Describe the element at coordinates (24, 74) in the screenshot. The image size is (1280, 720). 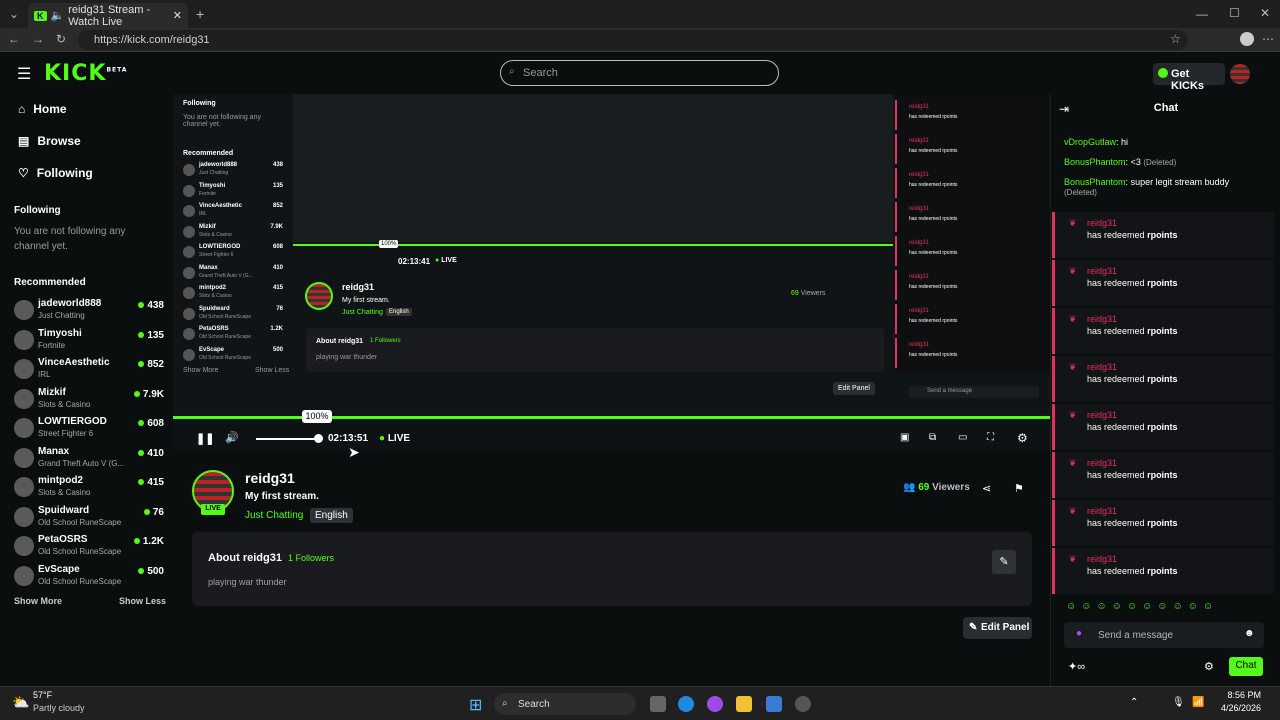
I see `hamburger-menu-icon: ☰` at that location.